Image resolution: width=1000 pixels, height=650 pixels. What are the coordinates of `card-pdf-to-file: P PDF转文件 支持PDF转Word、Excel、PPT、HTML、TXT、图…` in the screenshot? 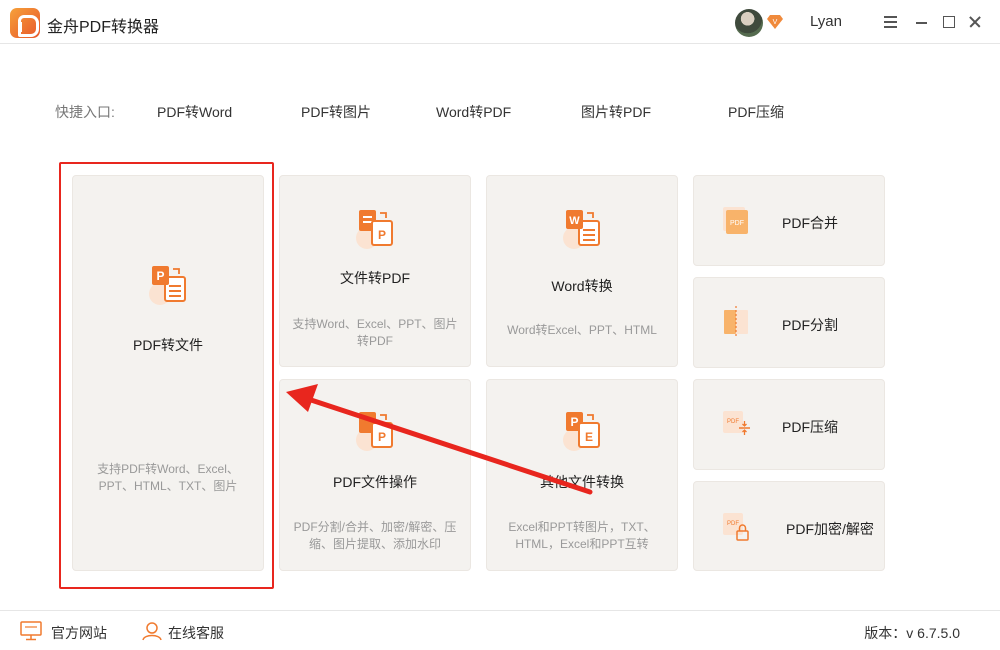 It's located at (168, 373).